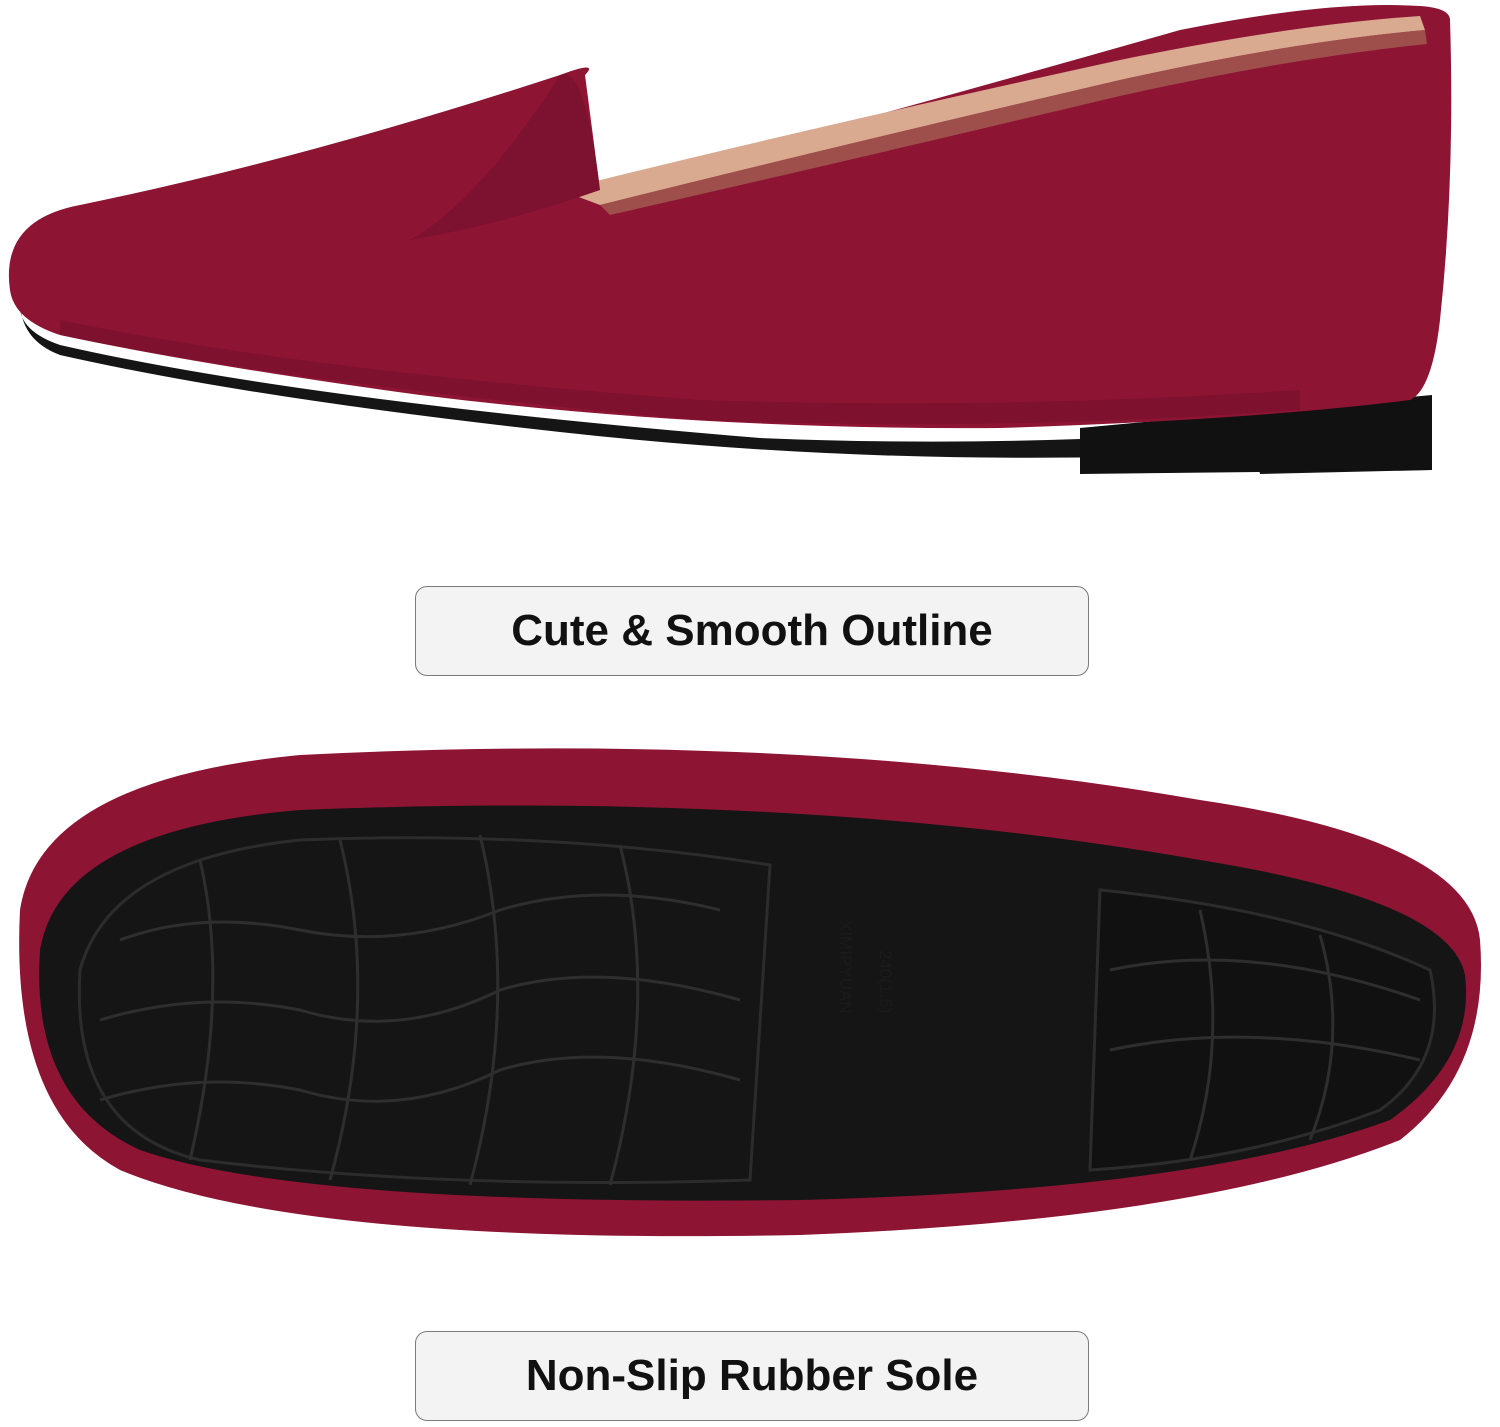 The width and height of the screenshot is (1500, 1427). I want to click on feature-caption-outline-text: Cute & Smooth Outline, so click(752, 630).